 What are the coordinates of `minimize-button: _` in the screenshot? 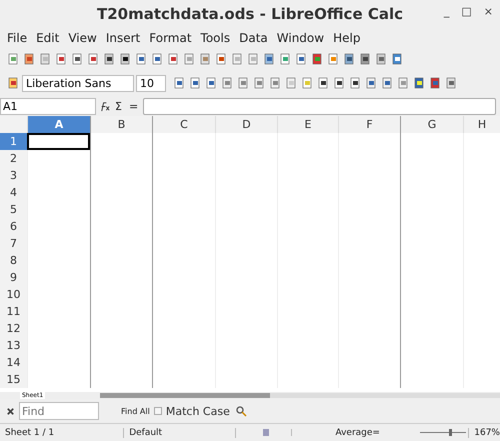 It's located at (446, 11).